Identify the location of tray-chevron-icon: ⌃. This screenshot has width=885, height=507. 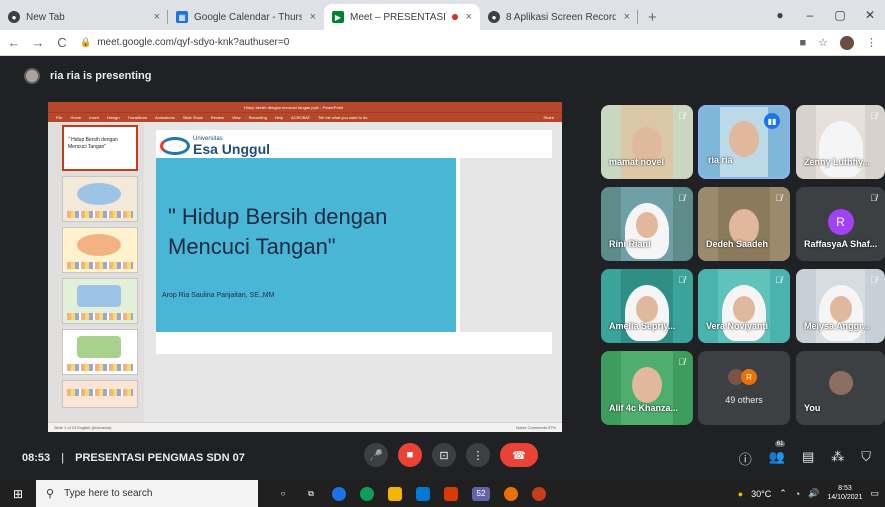
(783, 493).